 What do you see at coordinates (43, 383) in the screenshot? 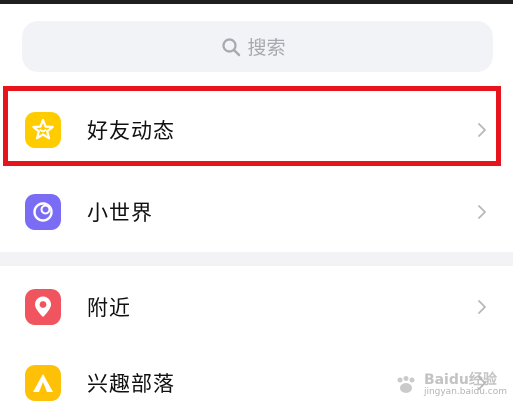
I see `tent-icon` at bounding box center [43, 383].